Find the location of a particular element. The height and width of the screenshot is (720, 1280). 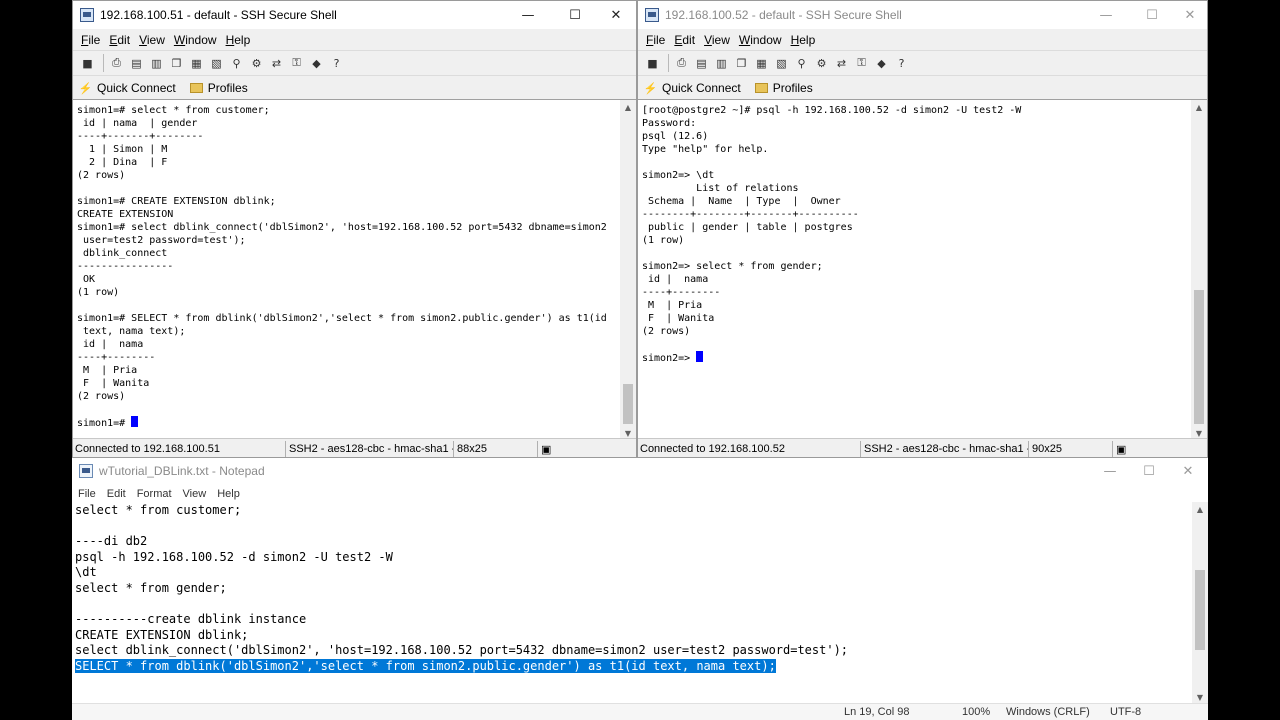

zoom-level: 100% is located at coordinates (976, 712).